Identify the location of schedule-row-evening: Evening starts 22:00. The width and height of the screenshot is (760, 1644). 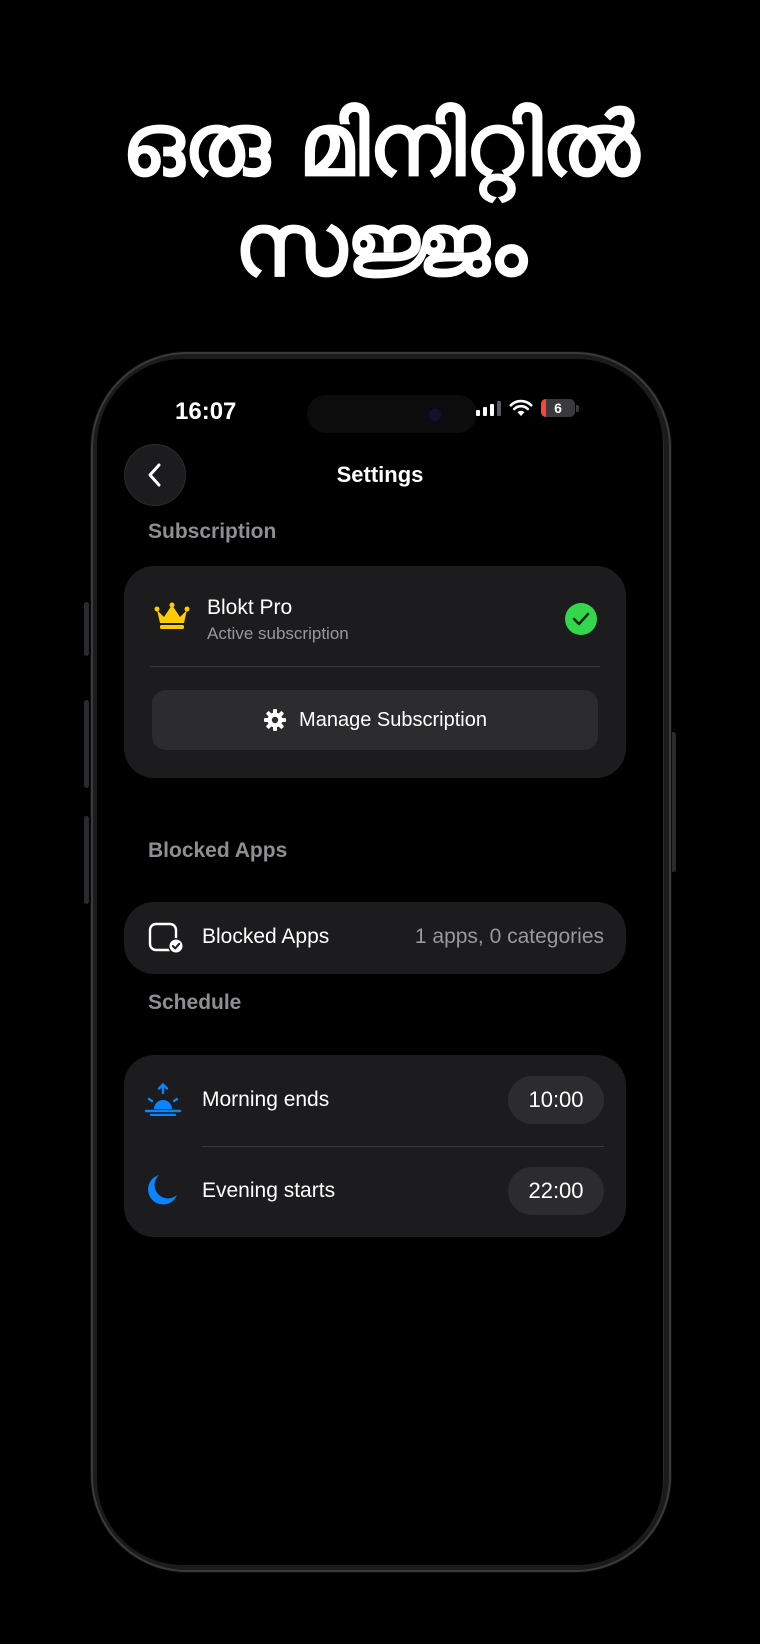
(375, 1191).